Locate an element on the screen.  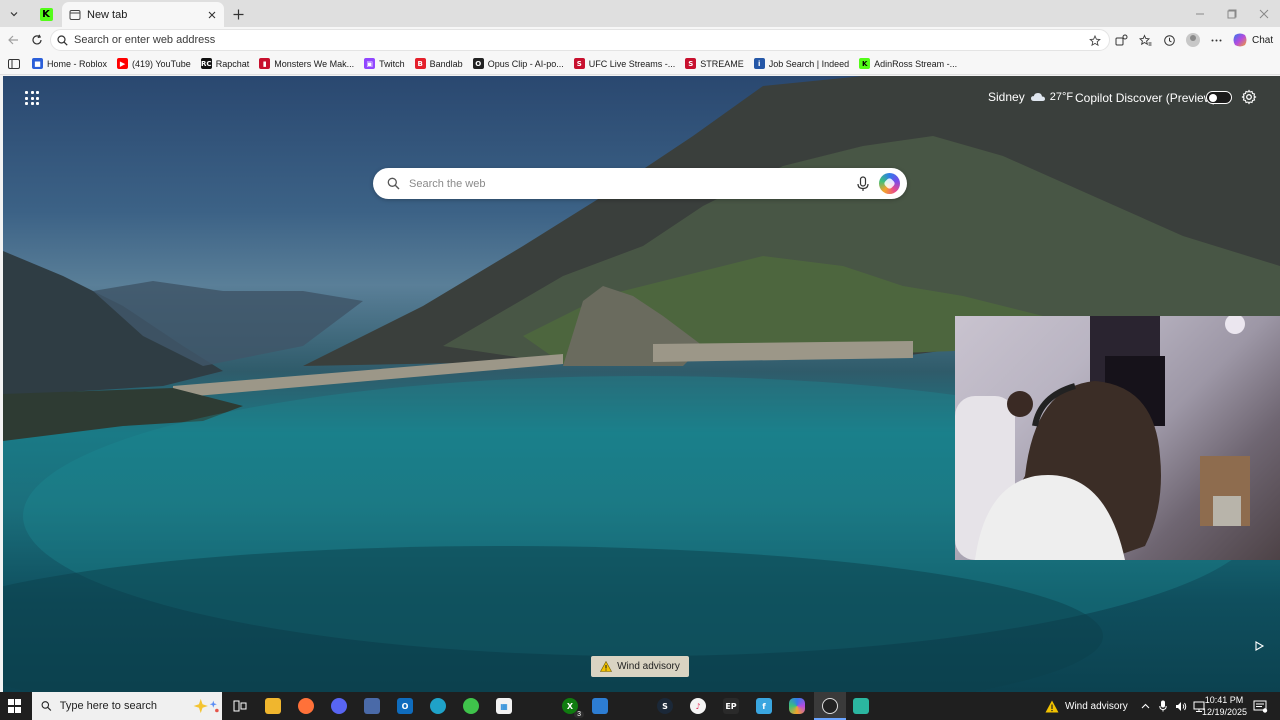
cloudy-weather-icon is located at coordinates (1037, 97).